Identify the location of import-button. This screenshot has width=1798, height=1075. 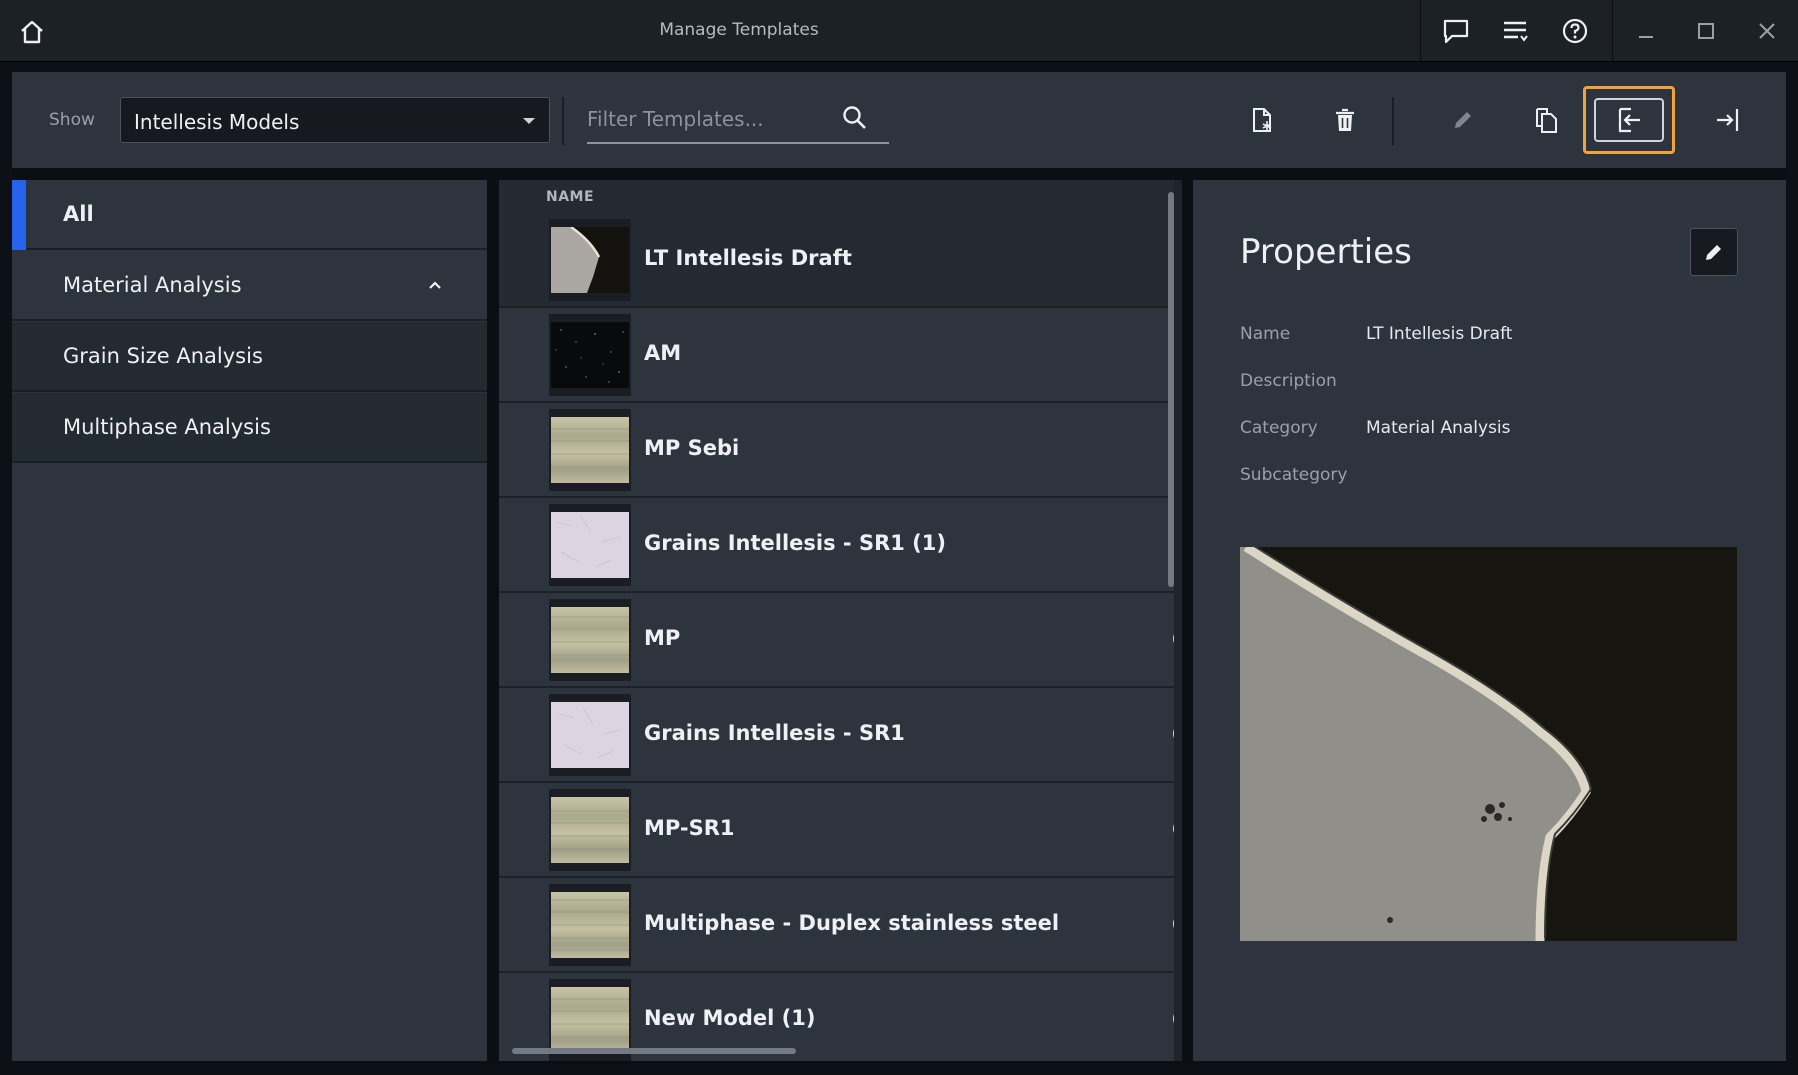
(1728, 120).